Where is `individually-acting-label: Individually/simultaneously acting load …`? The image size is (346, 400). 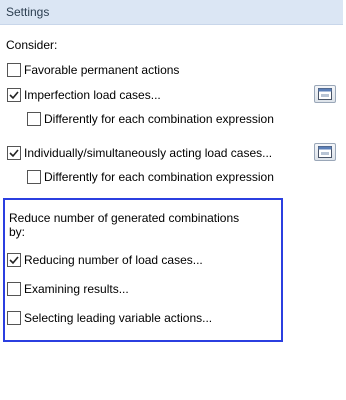 individually-acting-label: Individually/simultaneously acting load … is located at coordinates (148, 153).